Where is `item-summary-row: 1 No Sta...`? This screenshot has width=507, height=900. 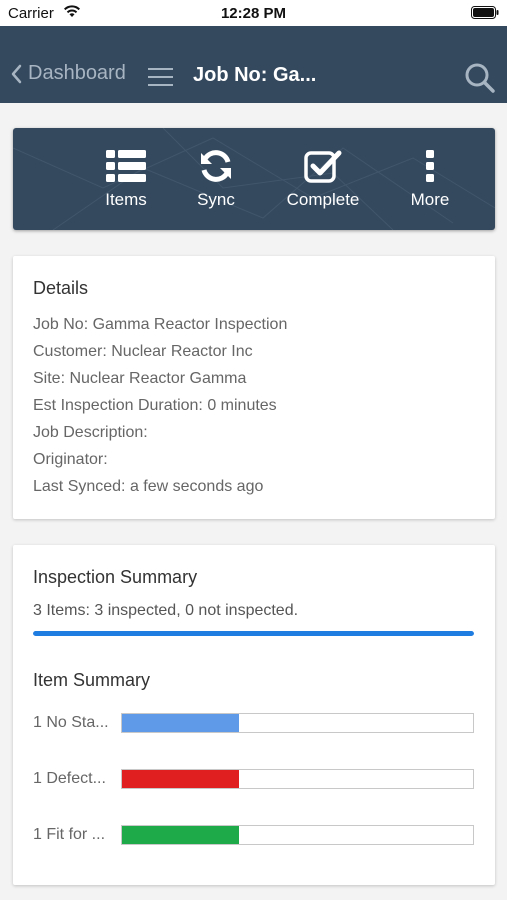 item-summary-row: 1 No Sta... is located at coordinates (253, 723).